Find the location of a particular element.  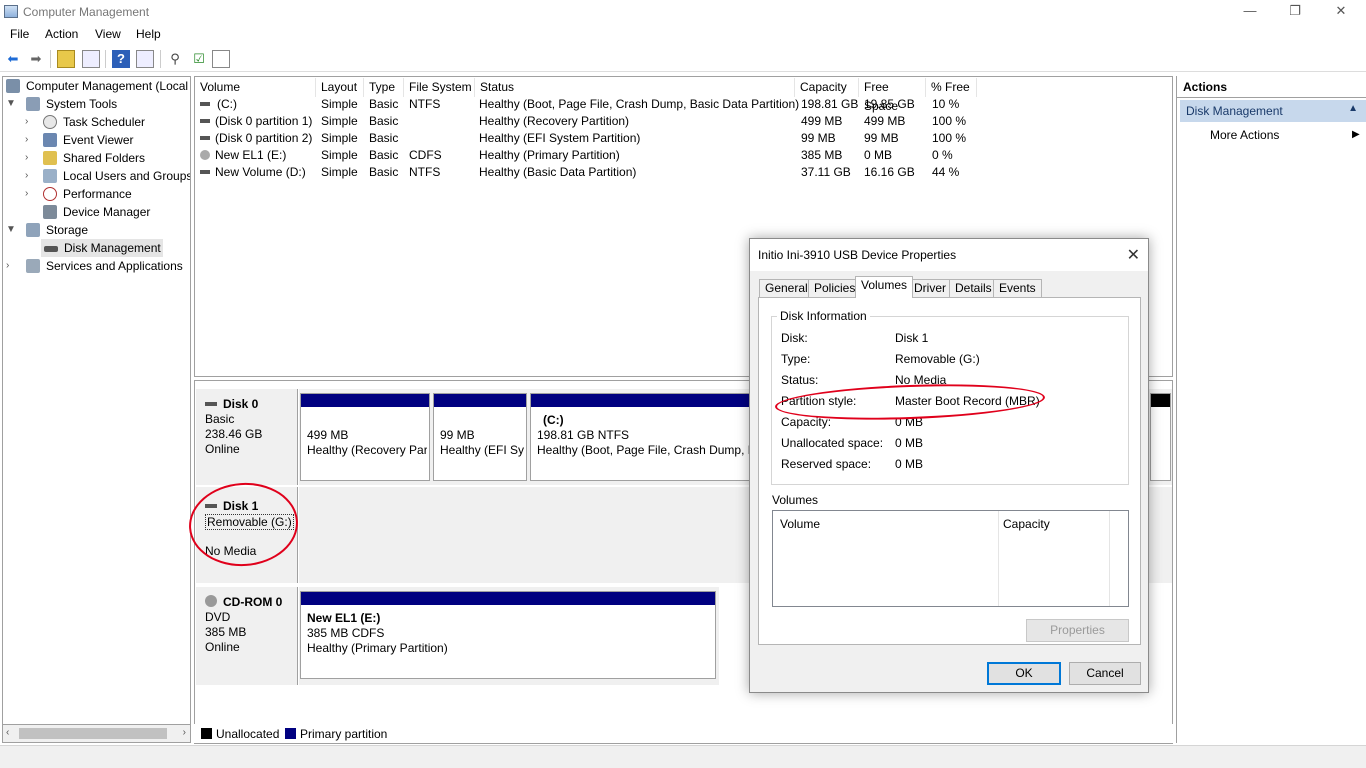

properties-icon is located at coordinates (221, 59).